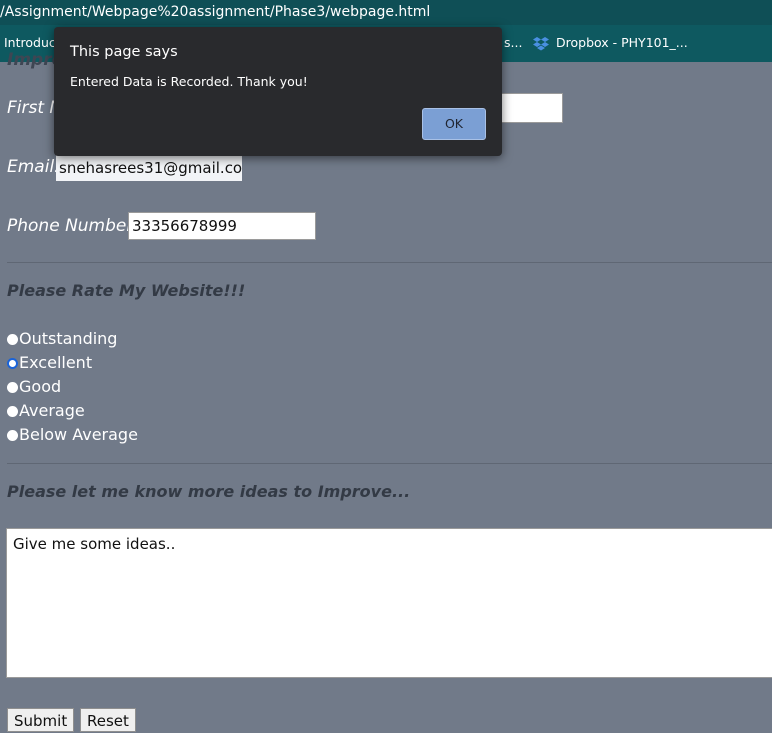 This screenshot has height=733, width=772. I want to click on radio-label: Average, so click(52, 410).